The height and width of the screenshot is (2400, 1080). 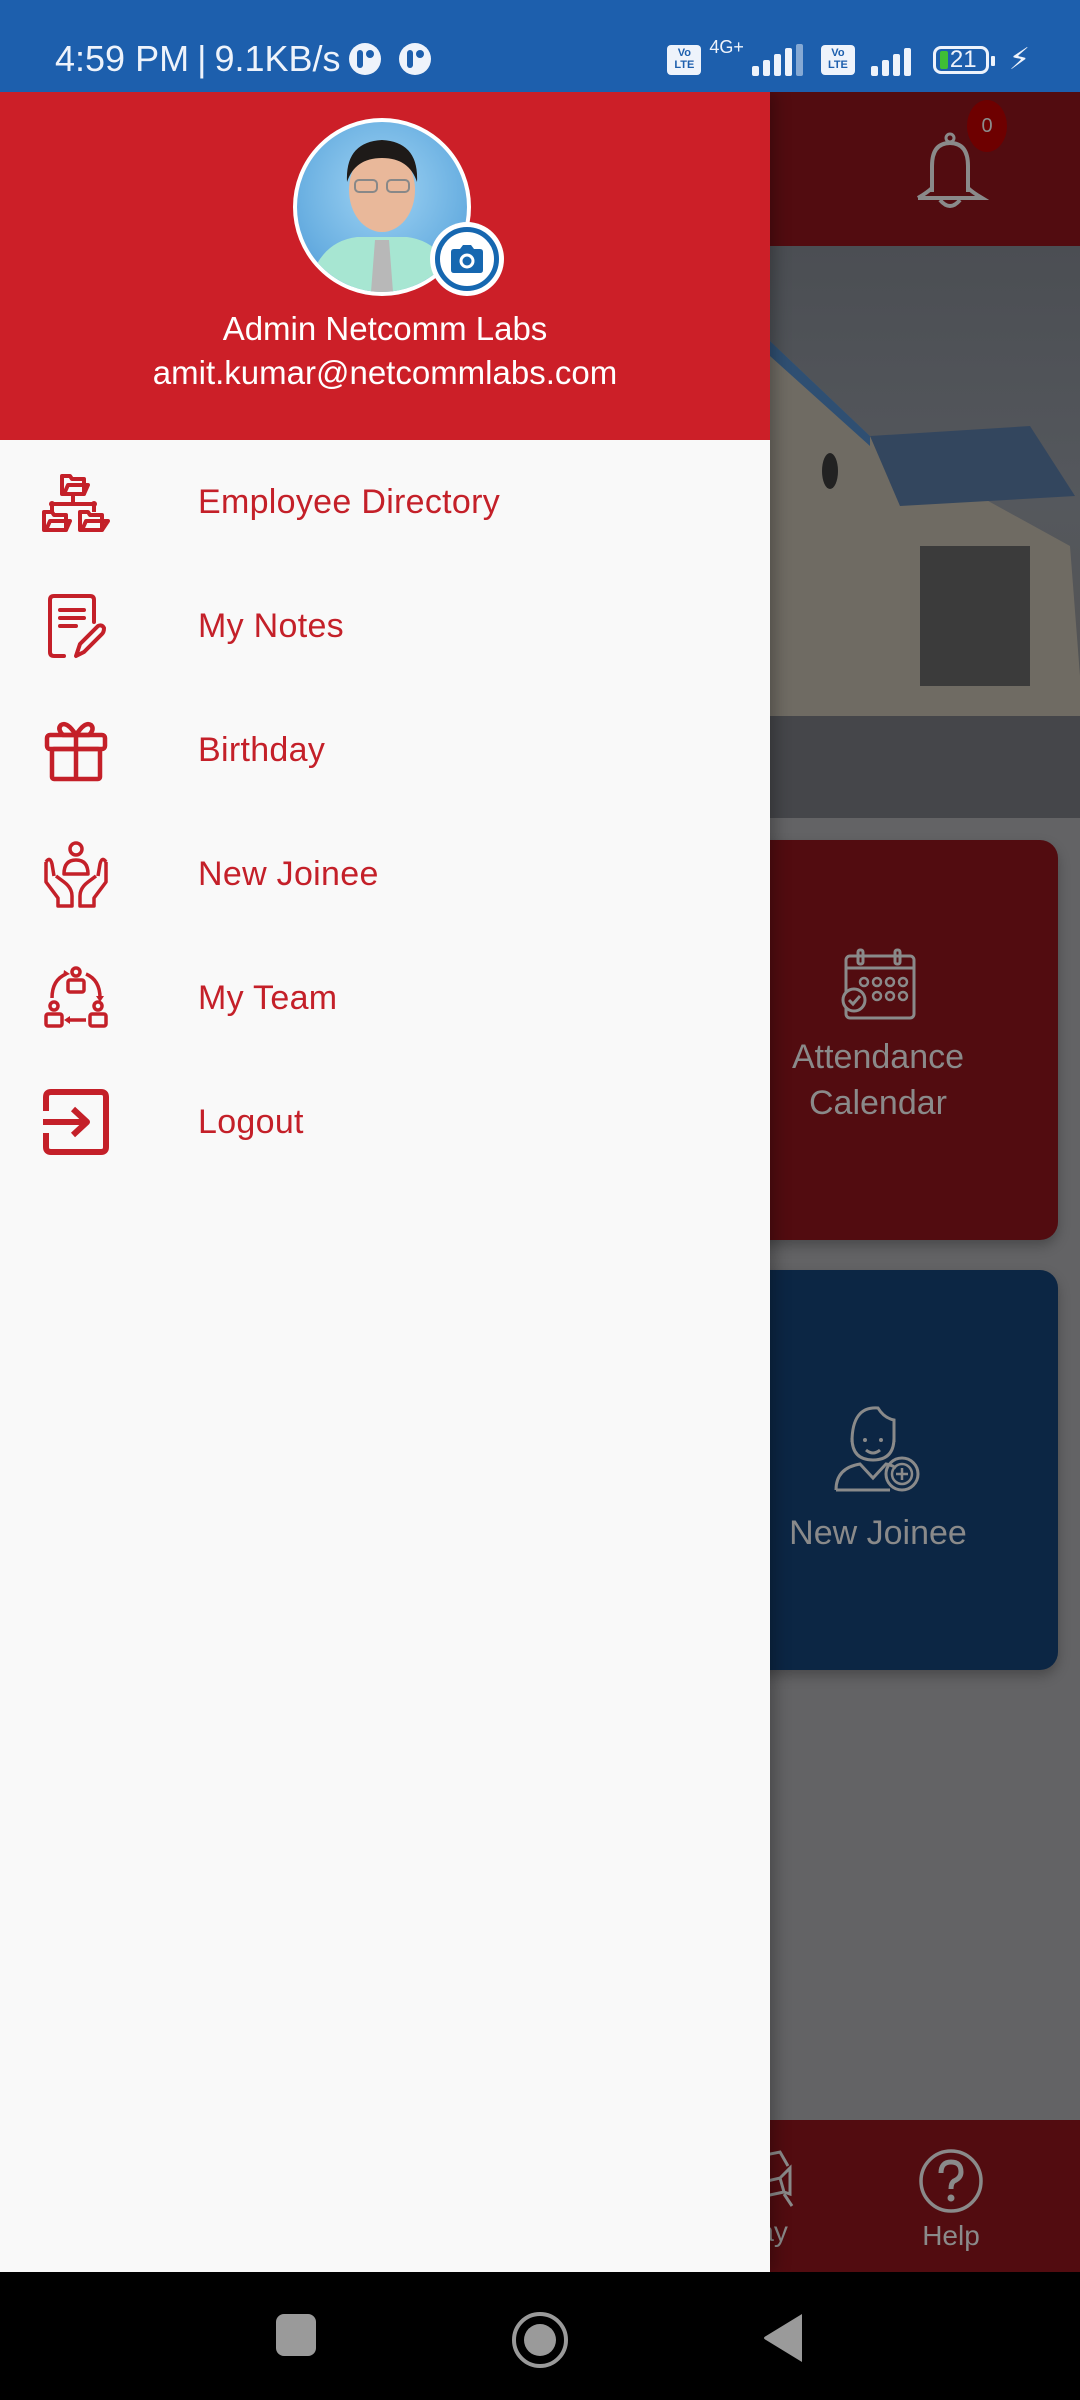 I want to click on menu-item-label: Logout, so click(x=251, y=1121).